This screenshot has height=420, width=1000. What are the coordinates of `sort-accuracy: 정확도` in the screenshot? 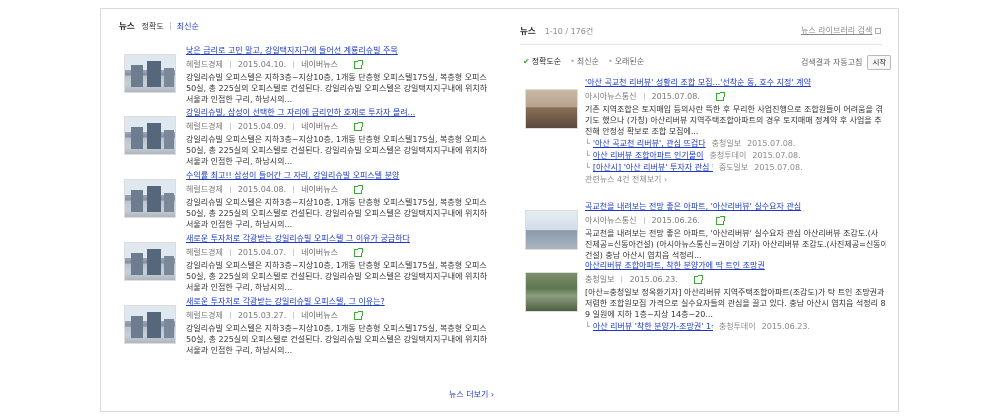 It's located at (153, 26).